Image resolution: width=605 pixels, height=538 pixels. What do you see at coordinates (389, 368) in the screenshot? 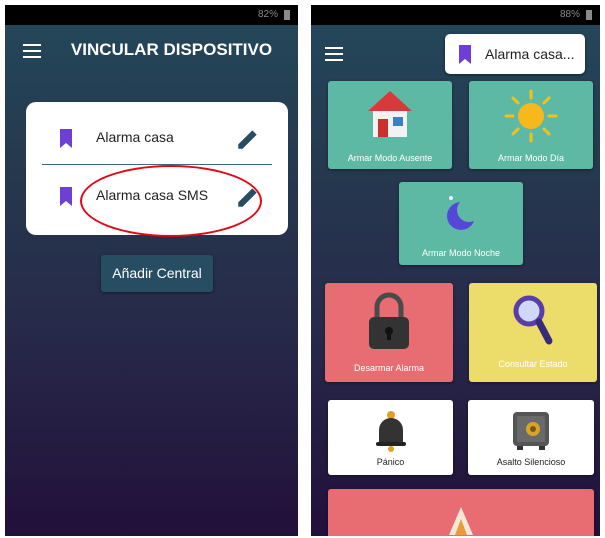
I see `tile-label: Desarmar Alarma` at bounding box center [389, 368].